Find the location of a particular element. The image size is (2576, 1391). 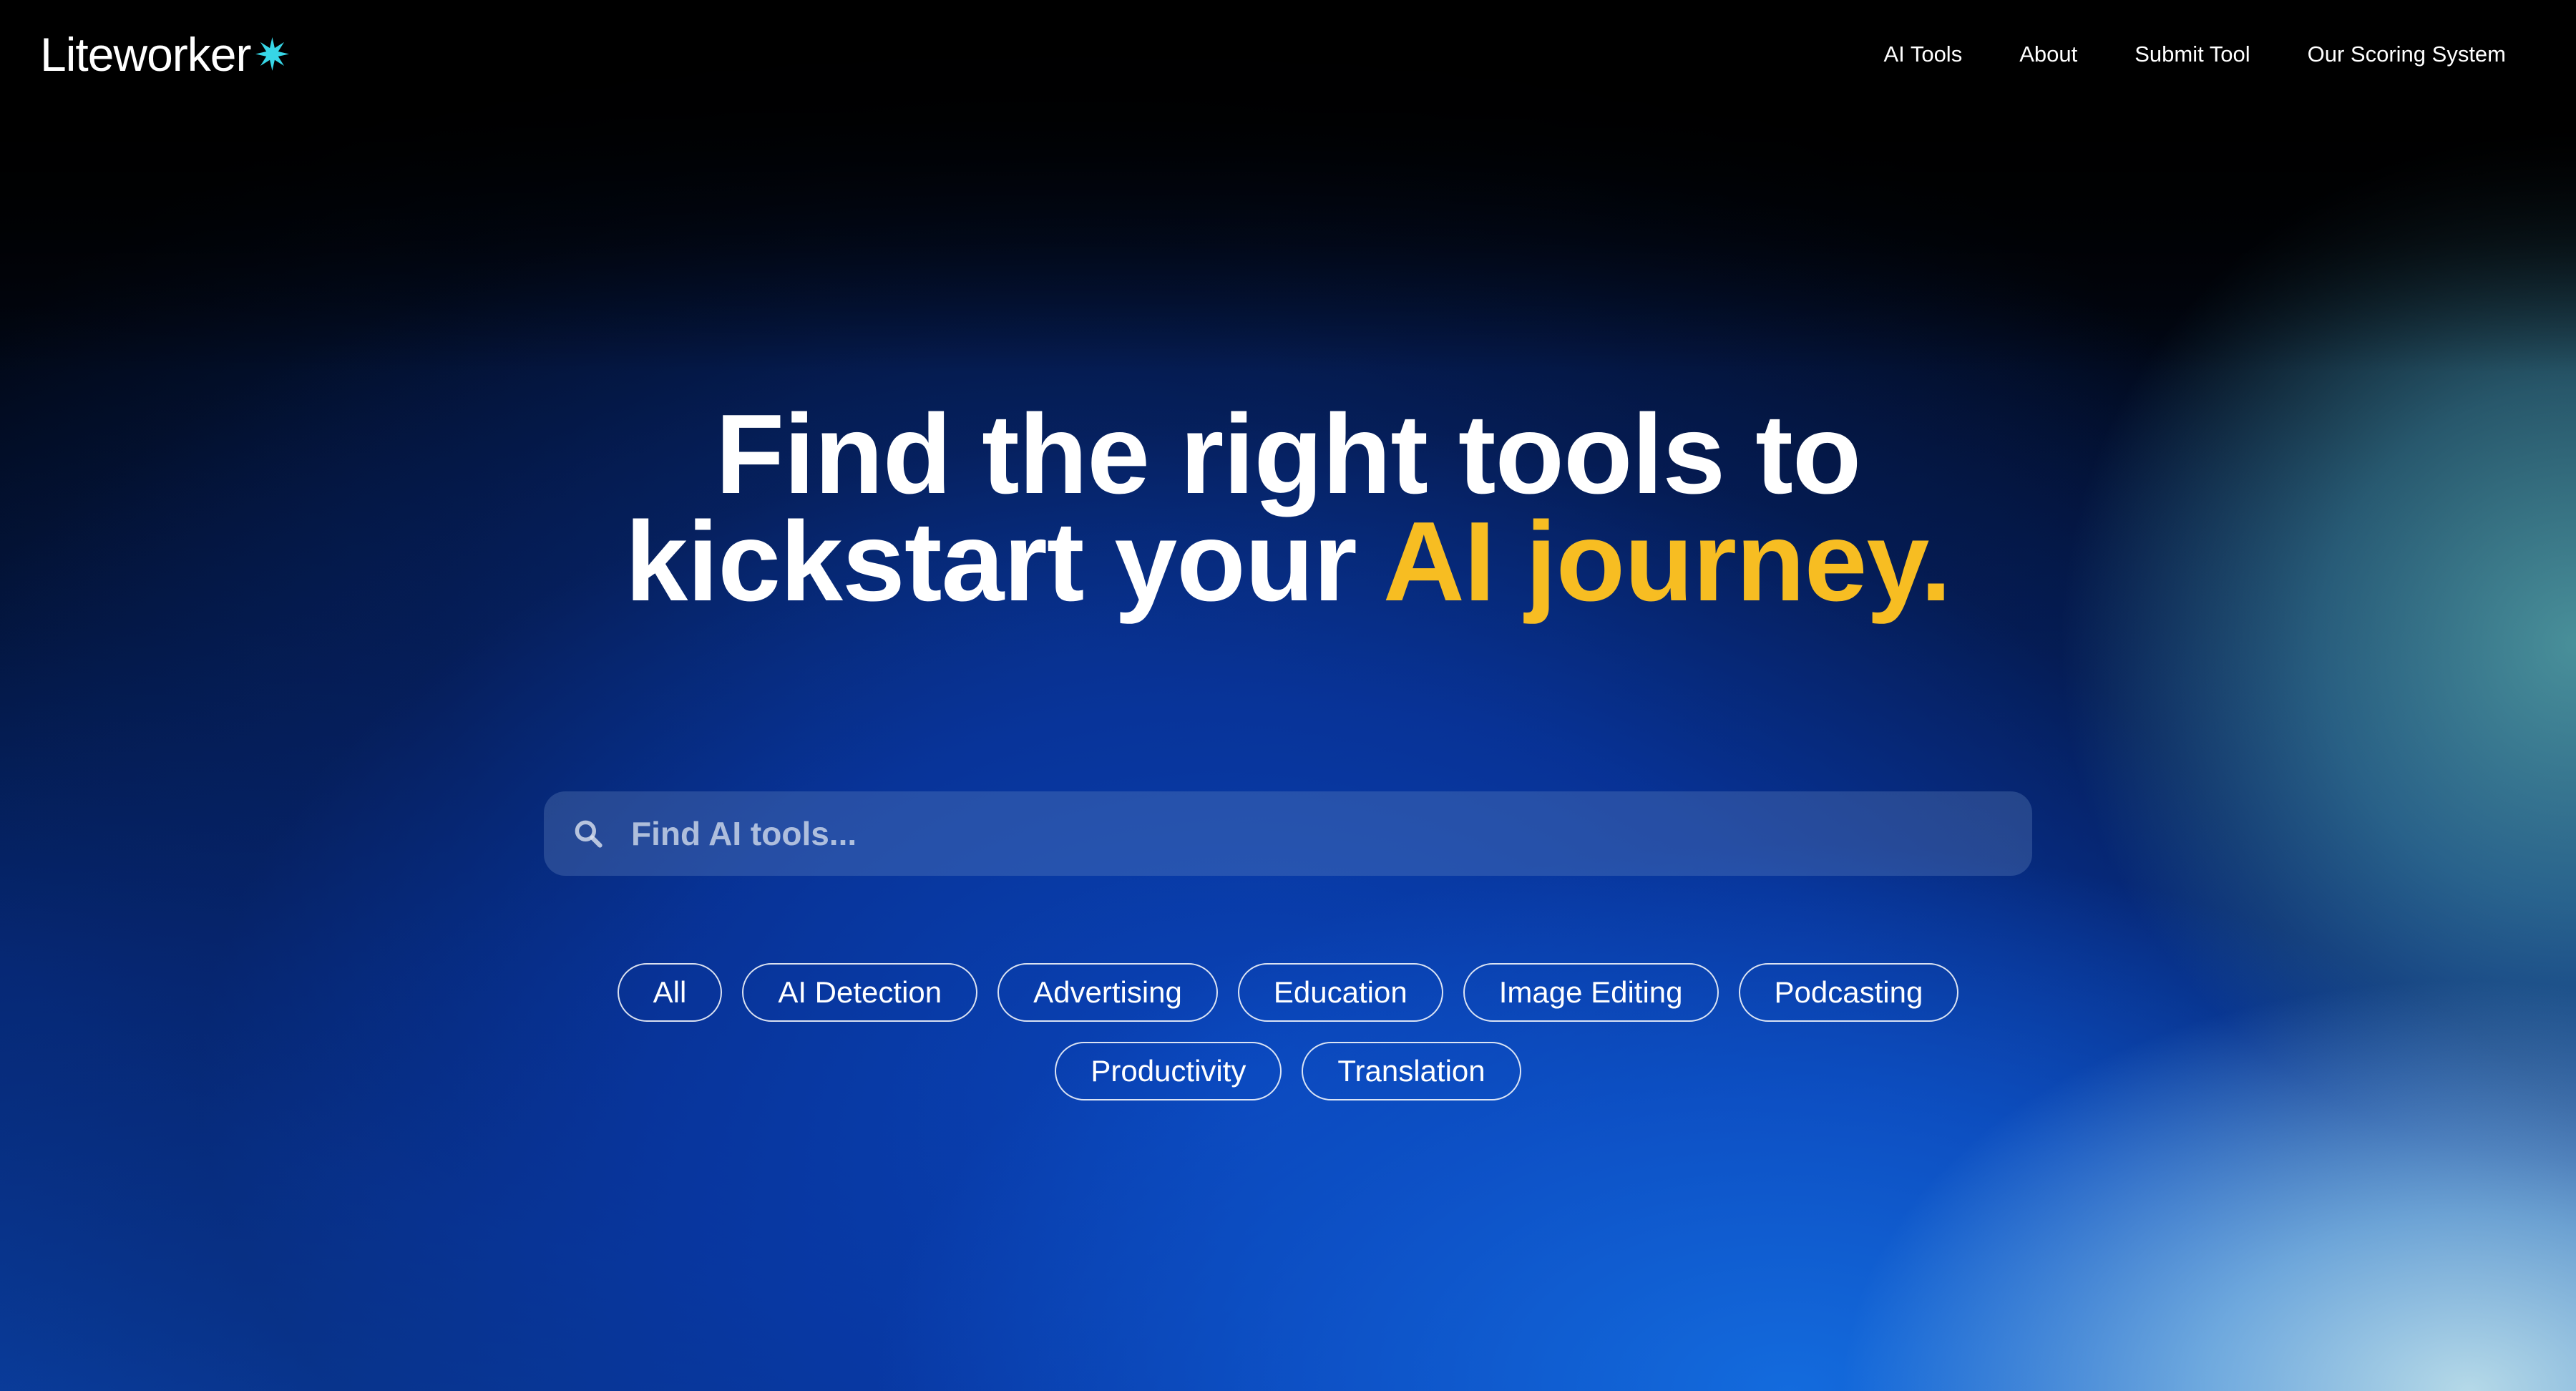

logo: Liteworker ✷ is located at coordinates (165, 54).